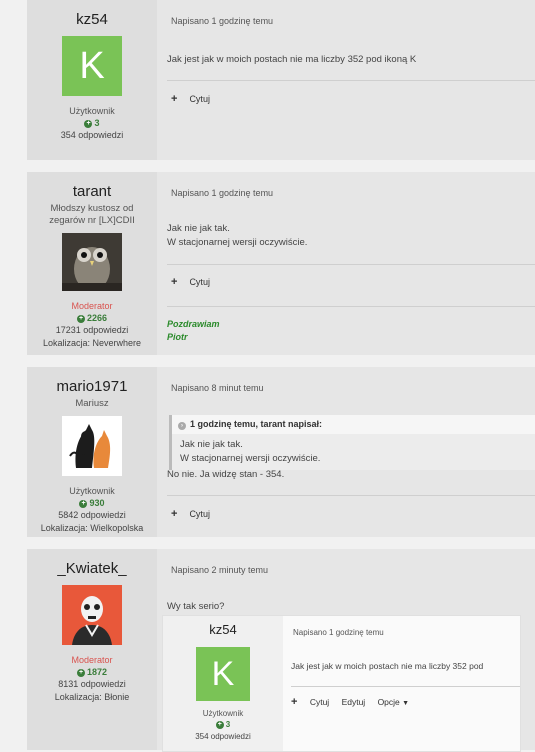 The height and width of the screenshot is (752, 535). Describe the element at coordinates (92, 697) in the screenshot. I see `author-location: Lokalizacja: Błonie` at that location.